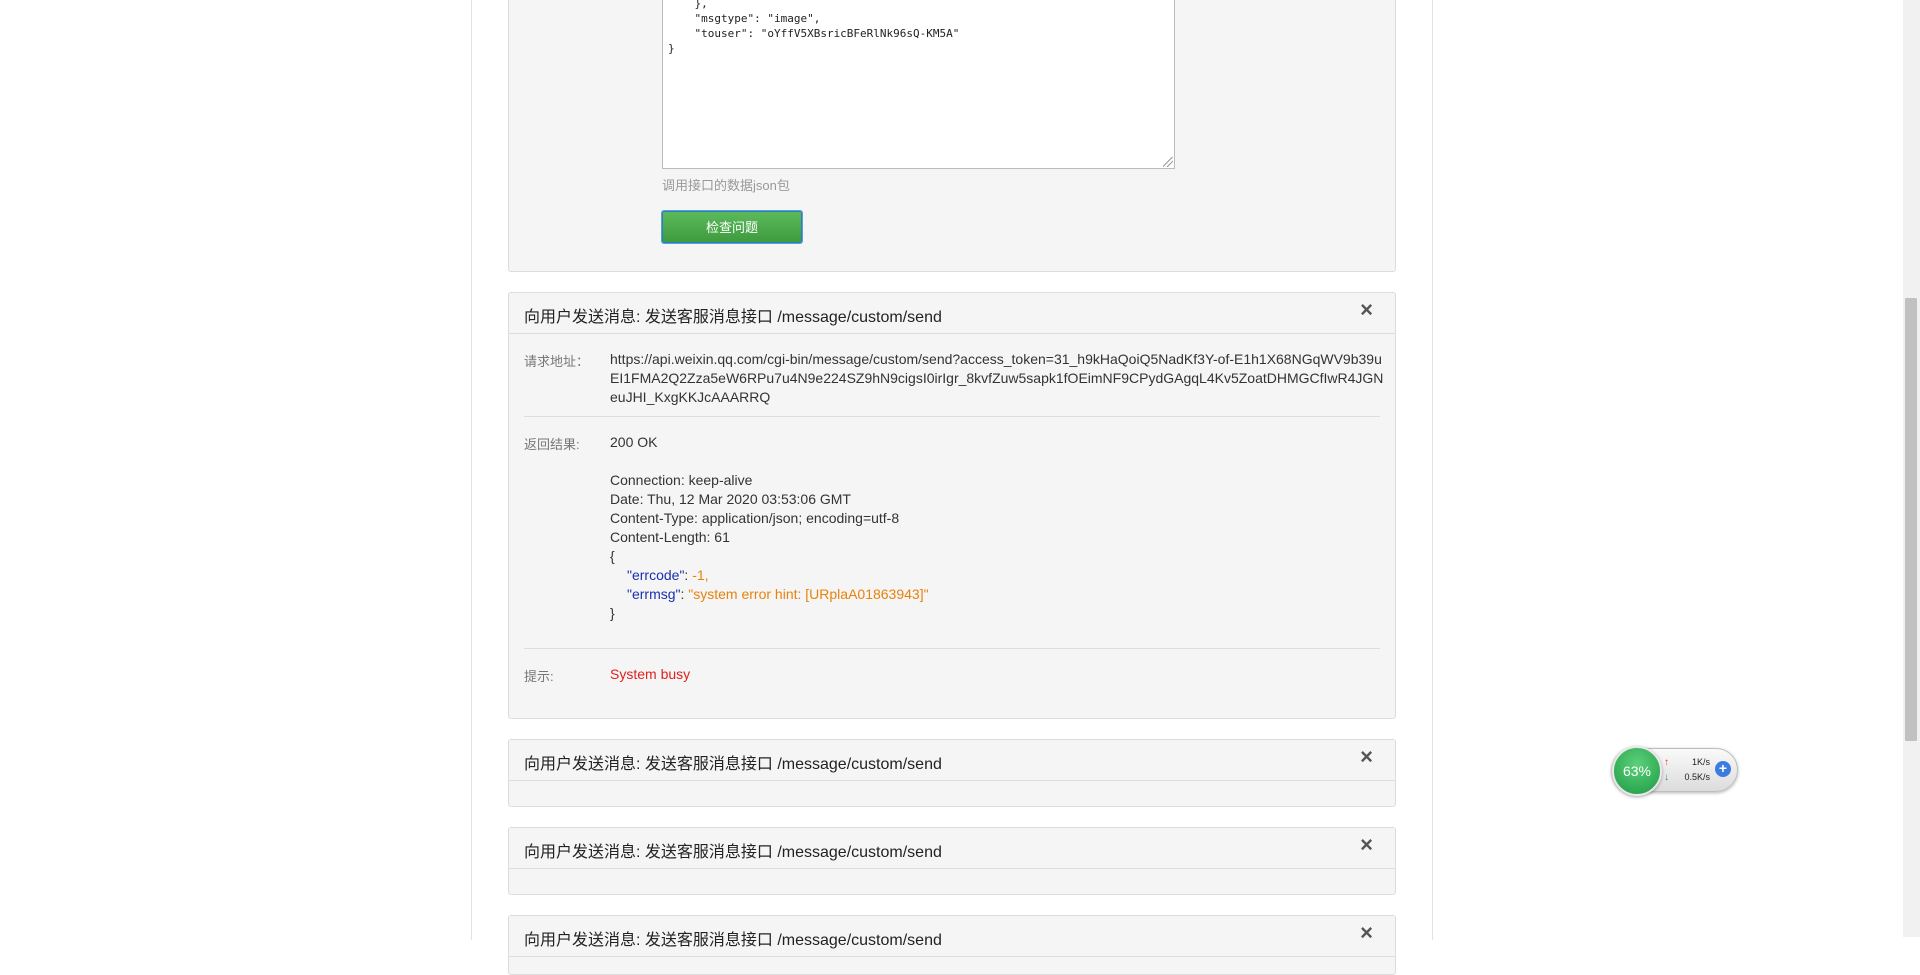 This screenshot has width=1920, height=975. Describe the element at coordinates (1700, 762) in the screenshot. I see `upload-rate: 1K/s` at that location.